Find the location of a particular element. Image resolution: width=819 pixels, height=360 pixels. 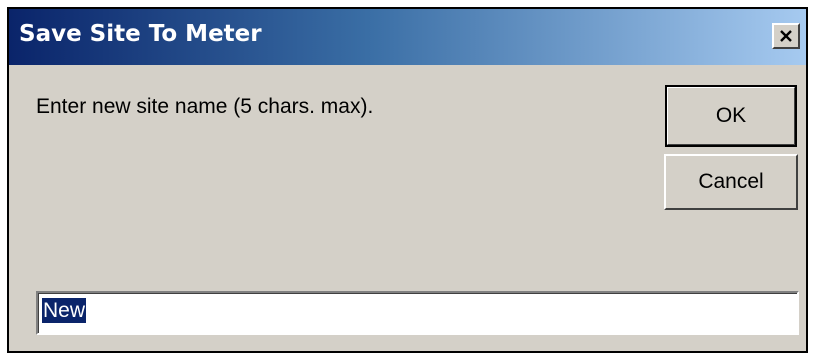

ok-button: OK is located at coordinates (731, 116).